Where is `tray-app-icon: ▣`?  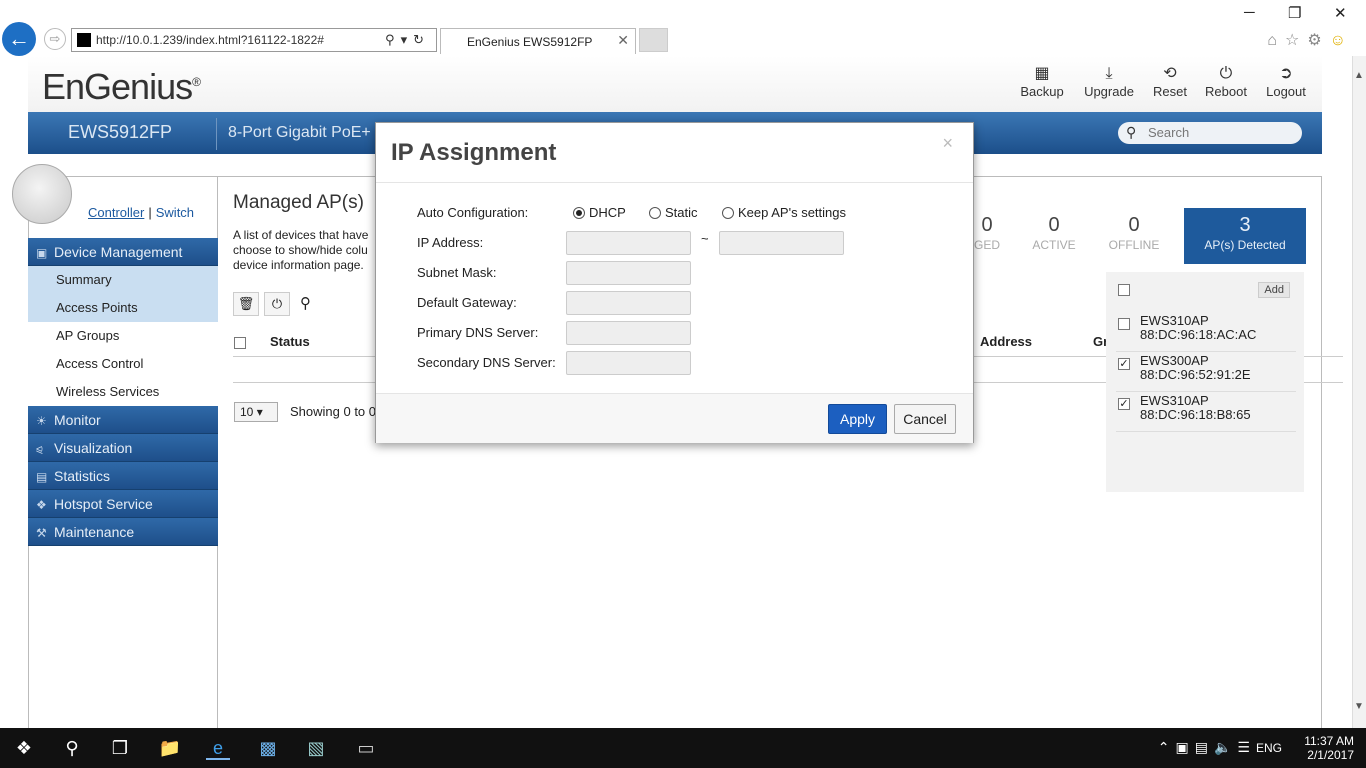
tray-app-icon: ▣ is located at coordinates (1185, 747).